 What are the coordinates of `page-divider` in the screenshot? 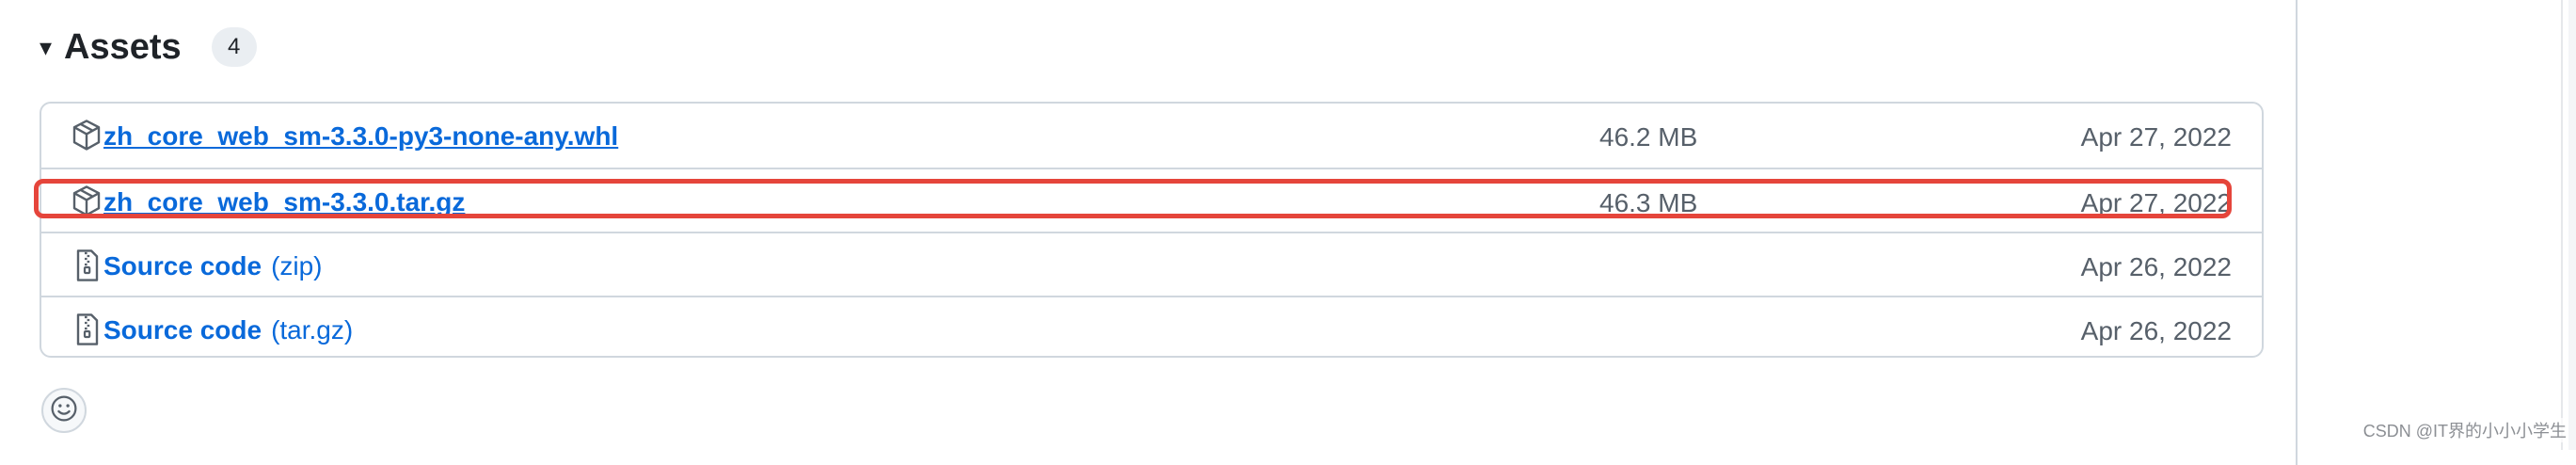 It's located at (2562, 225).